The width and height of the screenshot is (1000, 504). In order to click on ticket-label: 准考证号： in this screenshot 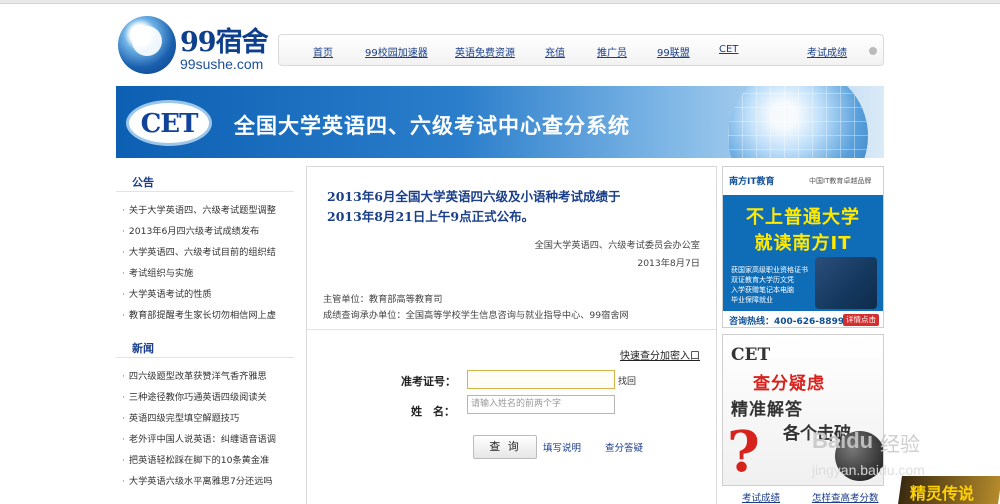, I will do `click(428, 381)`.